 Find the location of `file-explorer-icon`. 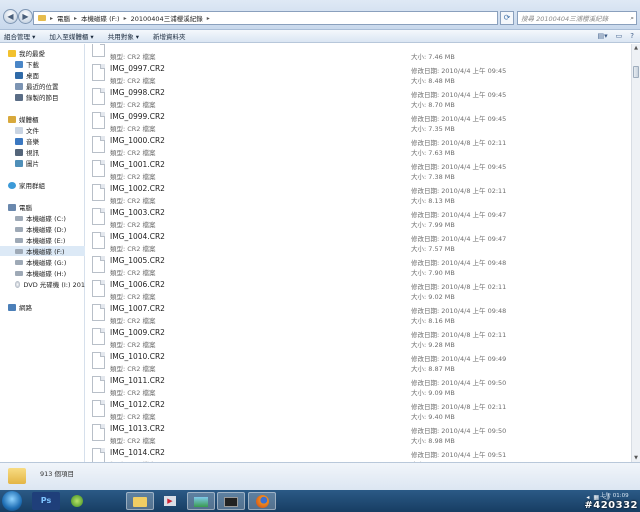

file-explorer-icon is located at coordinates (140, 501).